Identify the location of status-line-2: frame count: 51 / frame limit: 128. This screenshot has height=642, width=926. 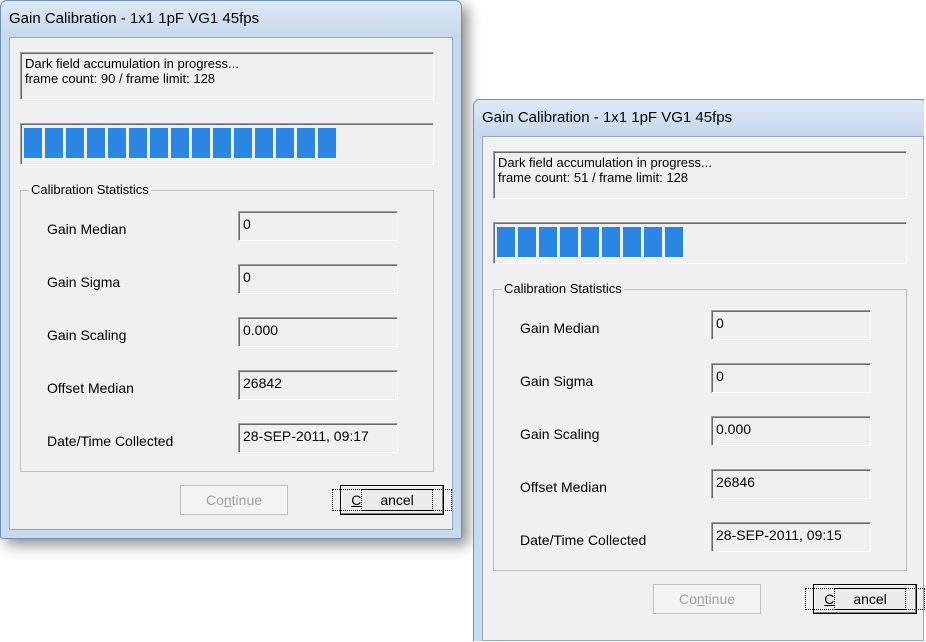
(593, 177).